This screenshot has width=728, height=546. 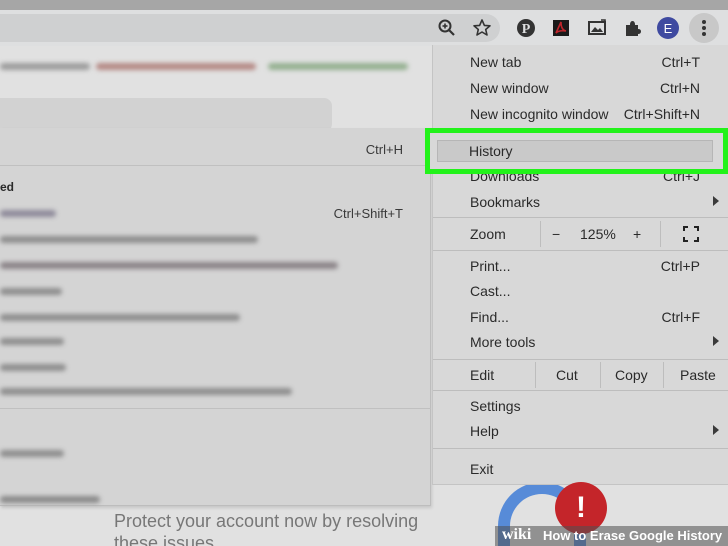 I want to click on browser-toolbar: P E, so click(x=364, y=28).